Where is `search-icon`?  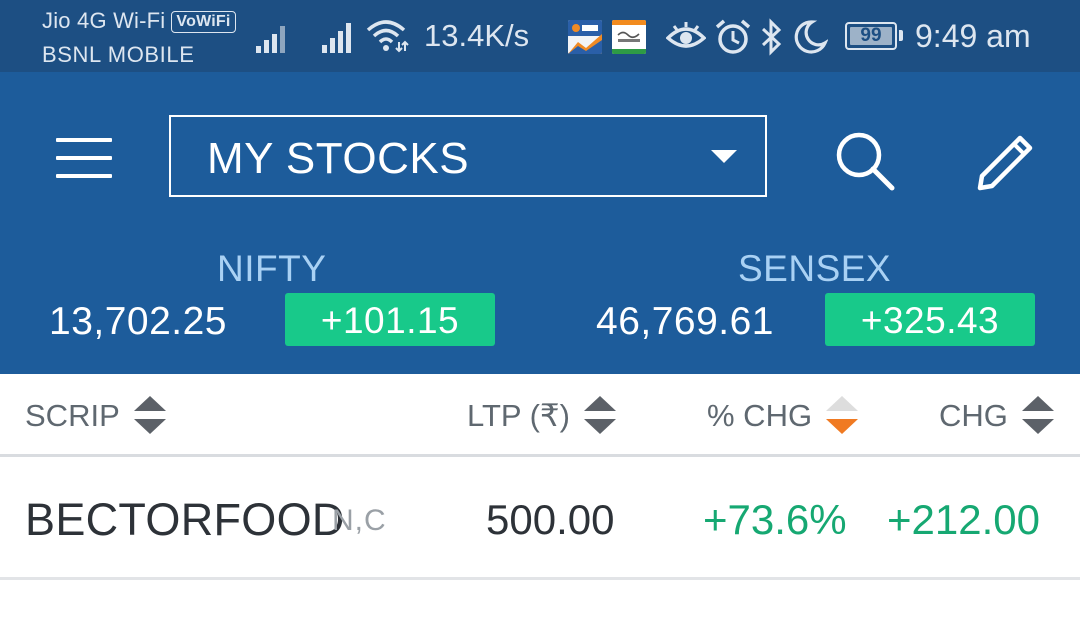 search-icon is located at coordinates (864, 160).